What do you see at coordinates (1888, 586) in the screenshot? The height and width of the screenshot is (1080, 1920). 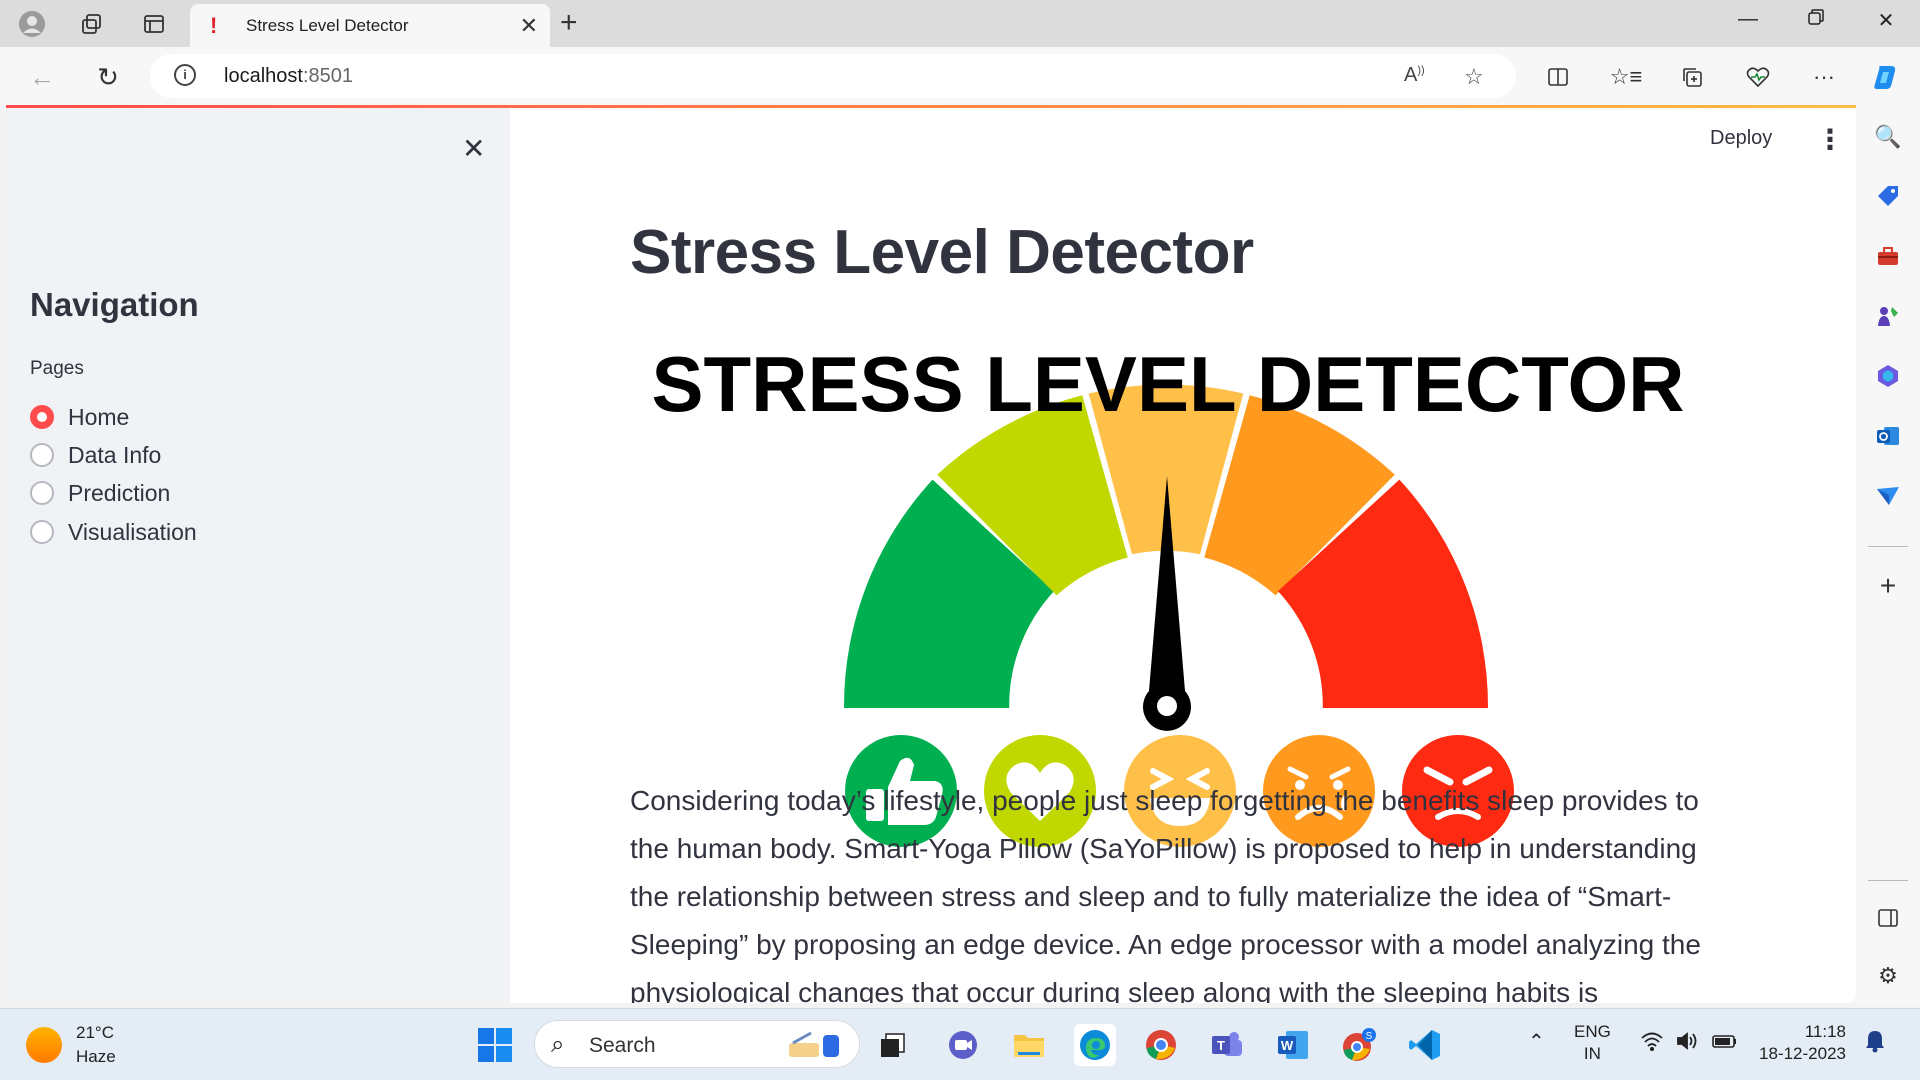 I see `add-icon: +` at bounding box center [1888, 586].